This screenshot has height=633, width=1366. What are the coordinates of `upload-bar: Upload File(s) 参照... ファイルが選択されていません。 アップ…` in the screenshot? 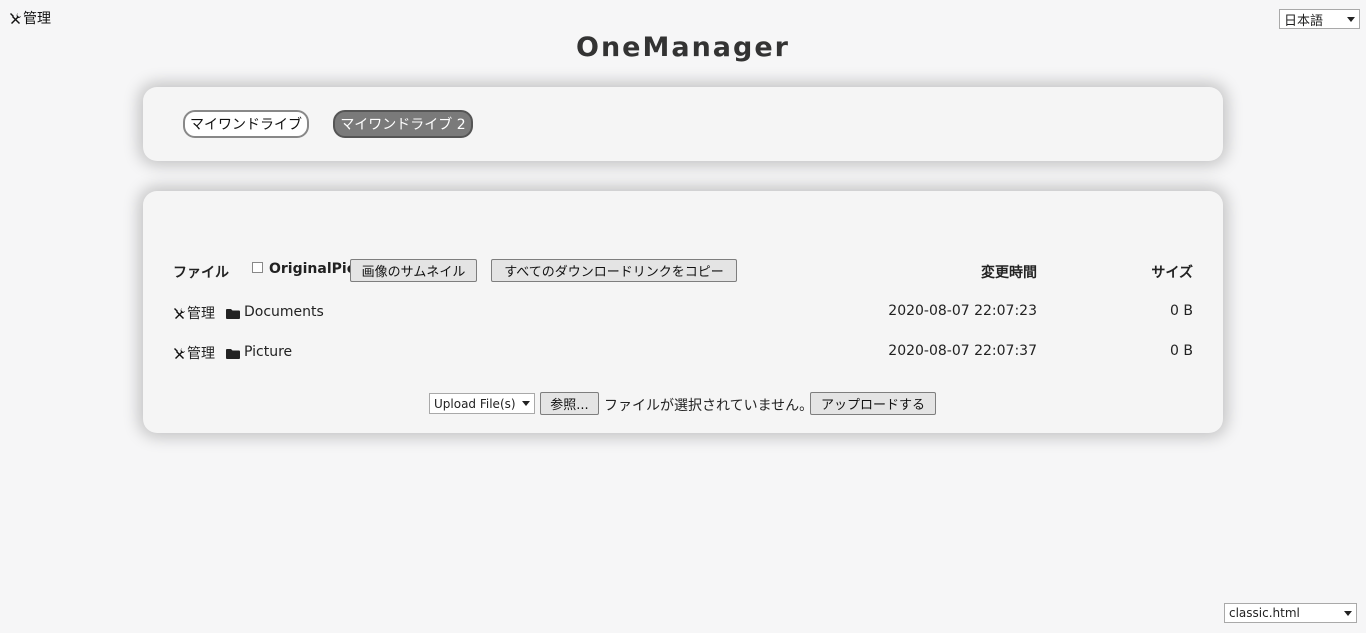 It's located at (683, 404).